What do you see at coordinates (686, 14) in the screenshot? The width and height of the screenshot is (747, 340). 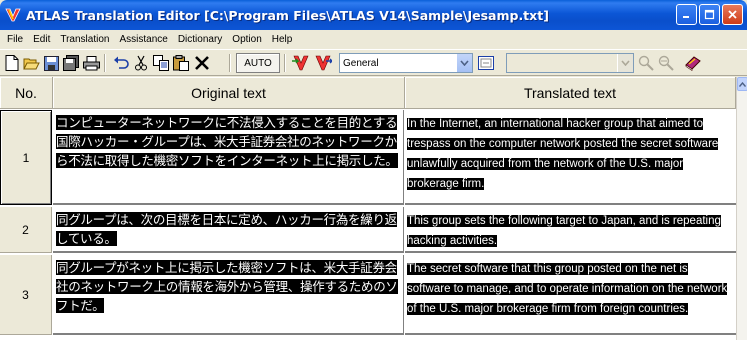 I see `minimize-button` at bounding box center [686, 14].